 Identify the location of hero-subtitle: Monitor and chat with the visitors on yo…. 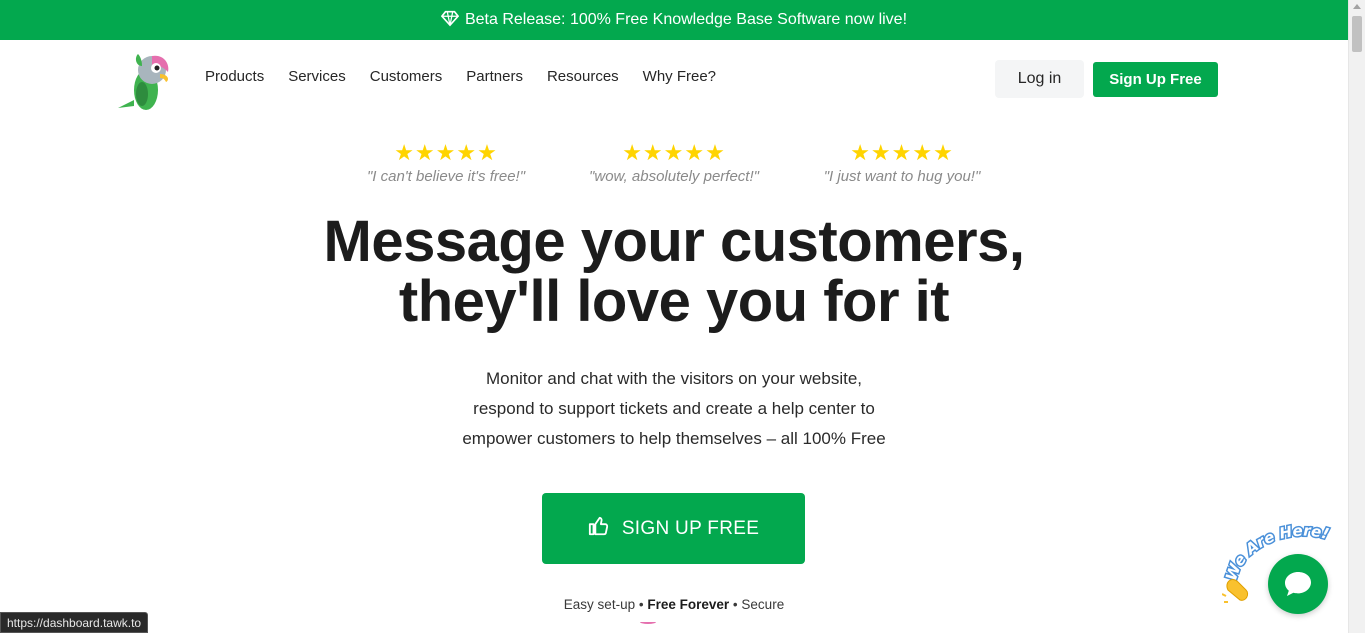
(674, 409).